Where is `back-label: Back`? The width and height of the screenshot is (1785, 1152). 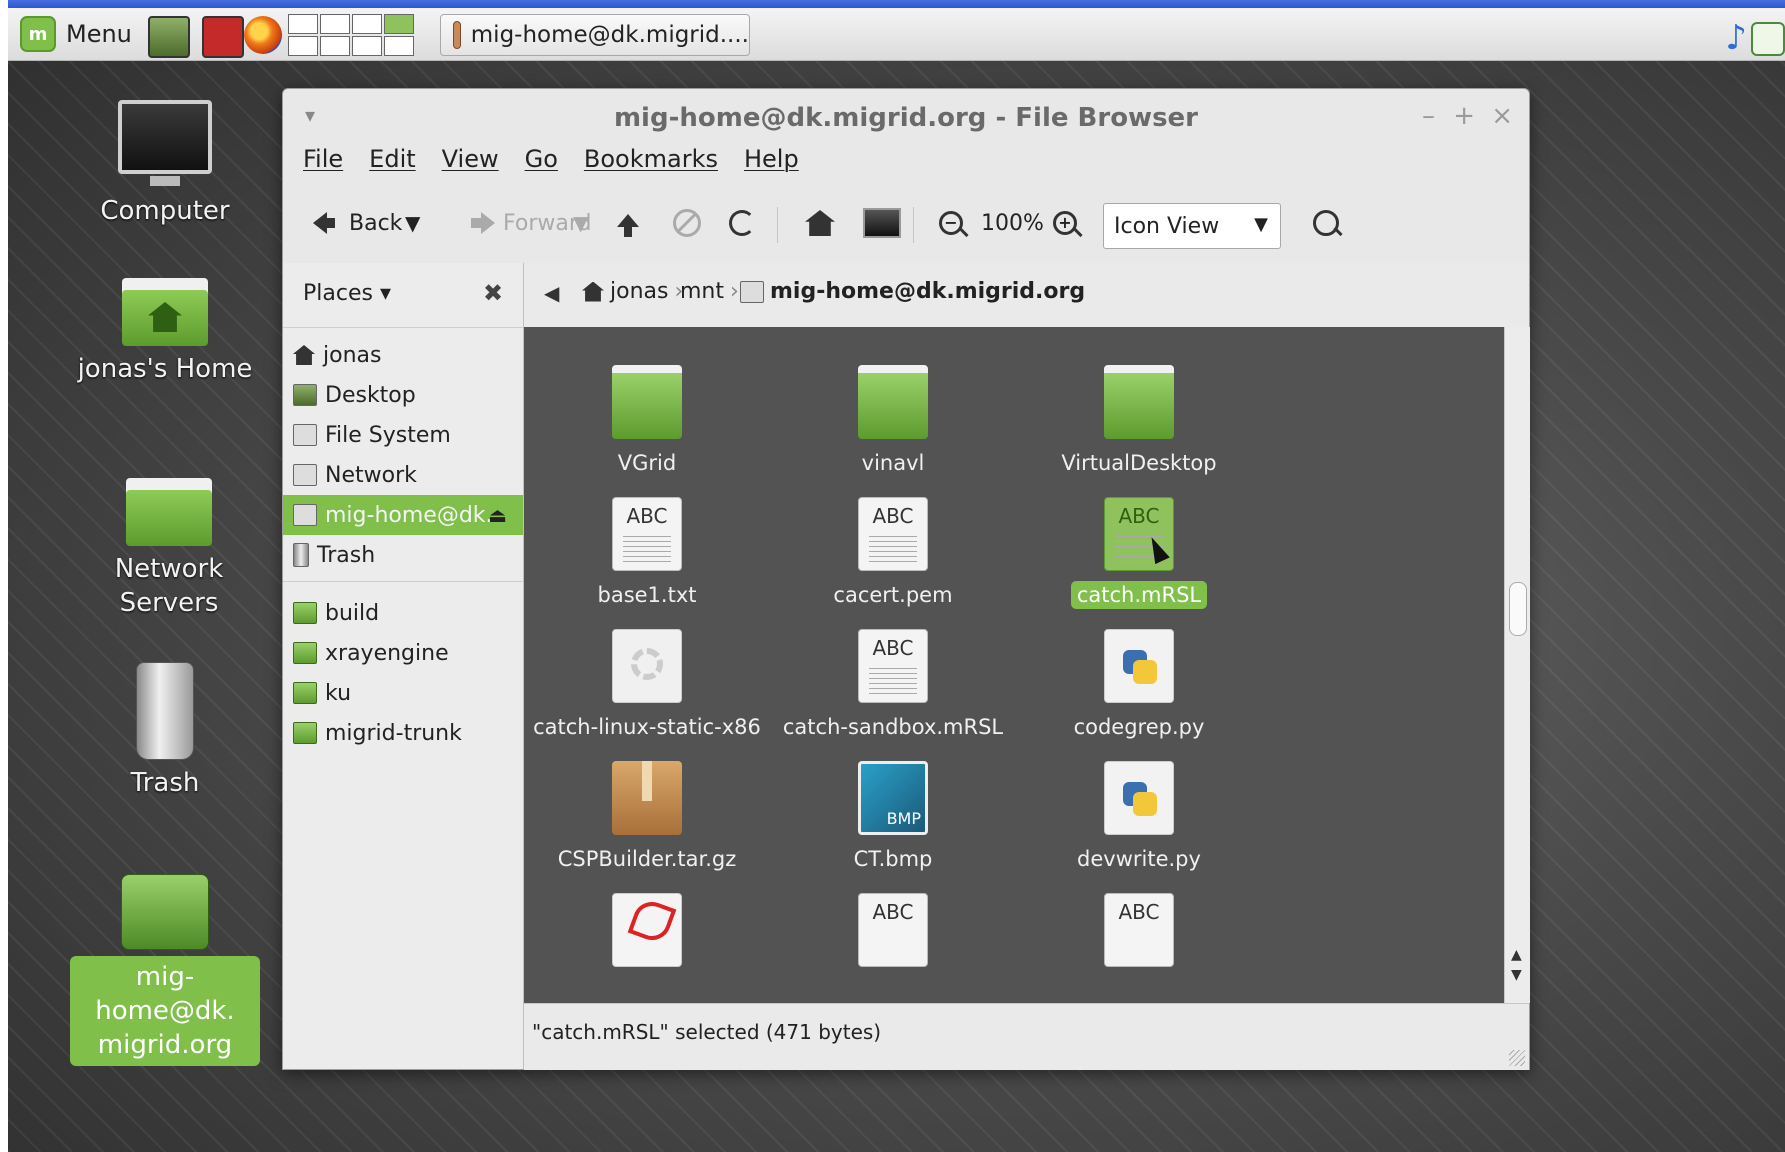
back-label: Back is located at coordinates (376, 223).